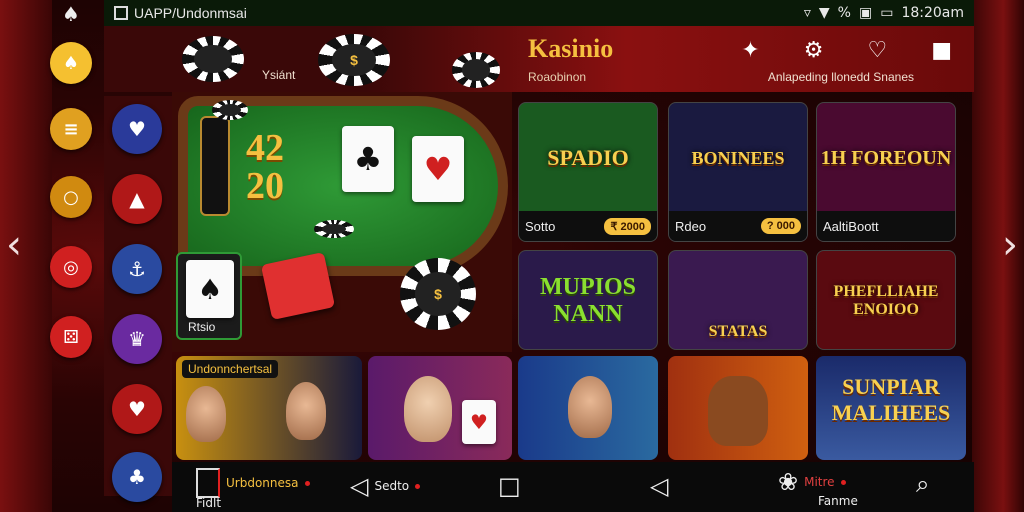 The image size is (1024, 512). Describe the element at coordinates (738, 331) in the screenshot. I see `game-art: STATAS` at that location.